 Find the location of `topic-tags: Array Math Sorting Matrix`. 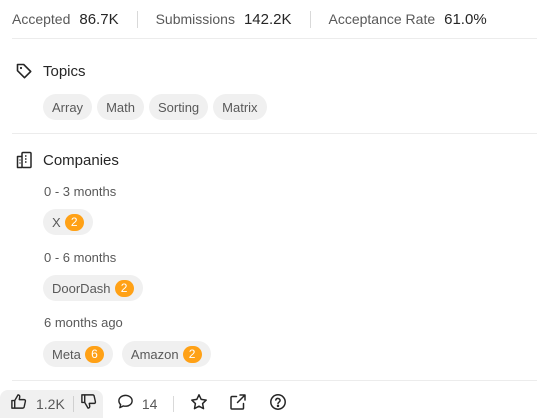

topic-tags: Array Math Sorting Matrix is located at coordinates (157, 107).